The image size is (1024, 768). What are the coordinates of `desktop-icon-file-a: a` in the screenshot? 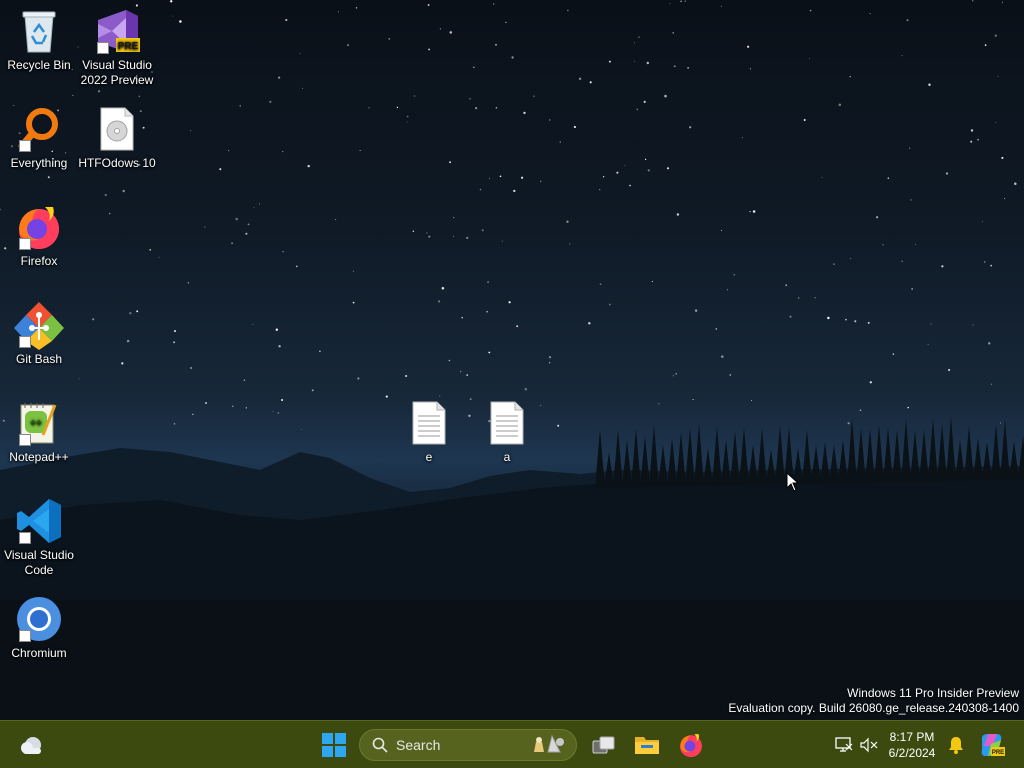 It's located at (507, 431).